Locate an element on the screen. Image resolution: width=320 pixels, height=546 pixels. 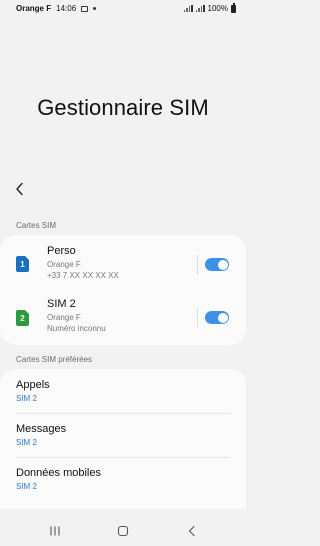
sim-2-operator: Orange F is located at coordinates (64, 317).